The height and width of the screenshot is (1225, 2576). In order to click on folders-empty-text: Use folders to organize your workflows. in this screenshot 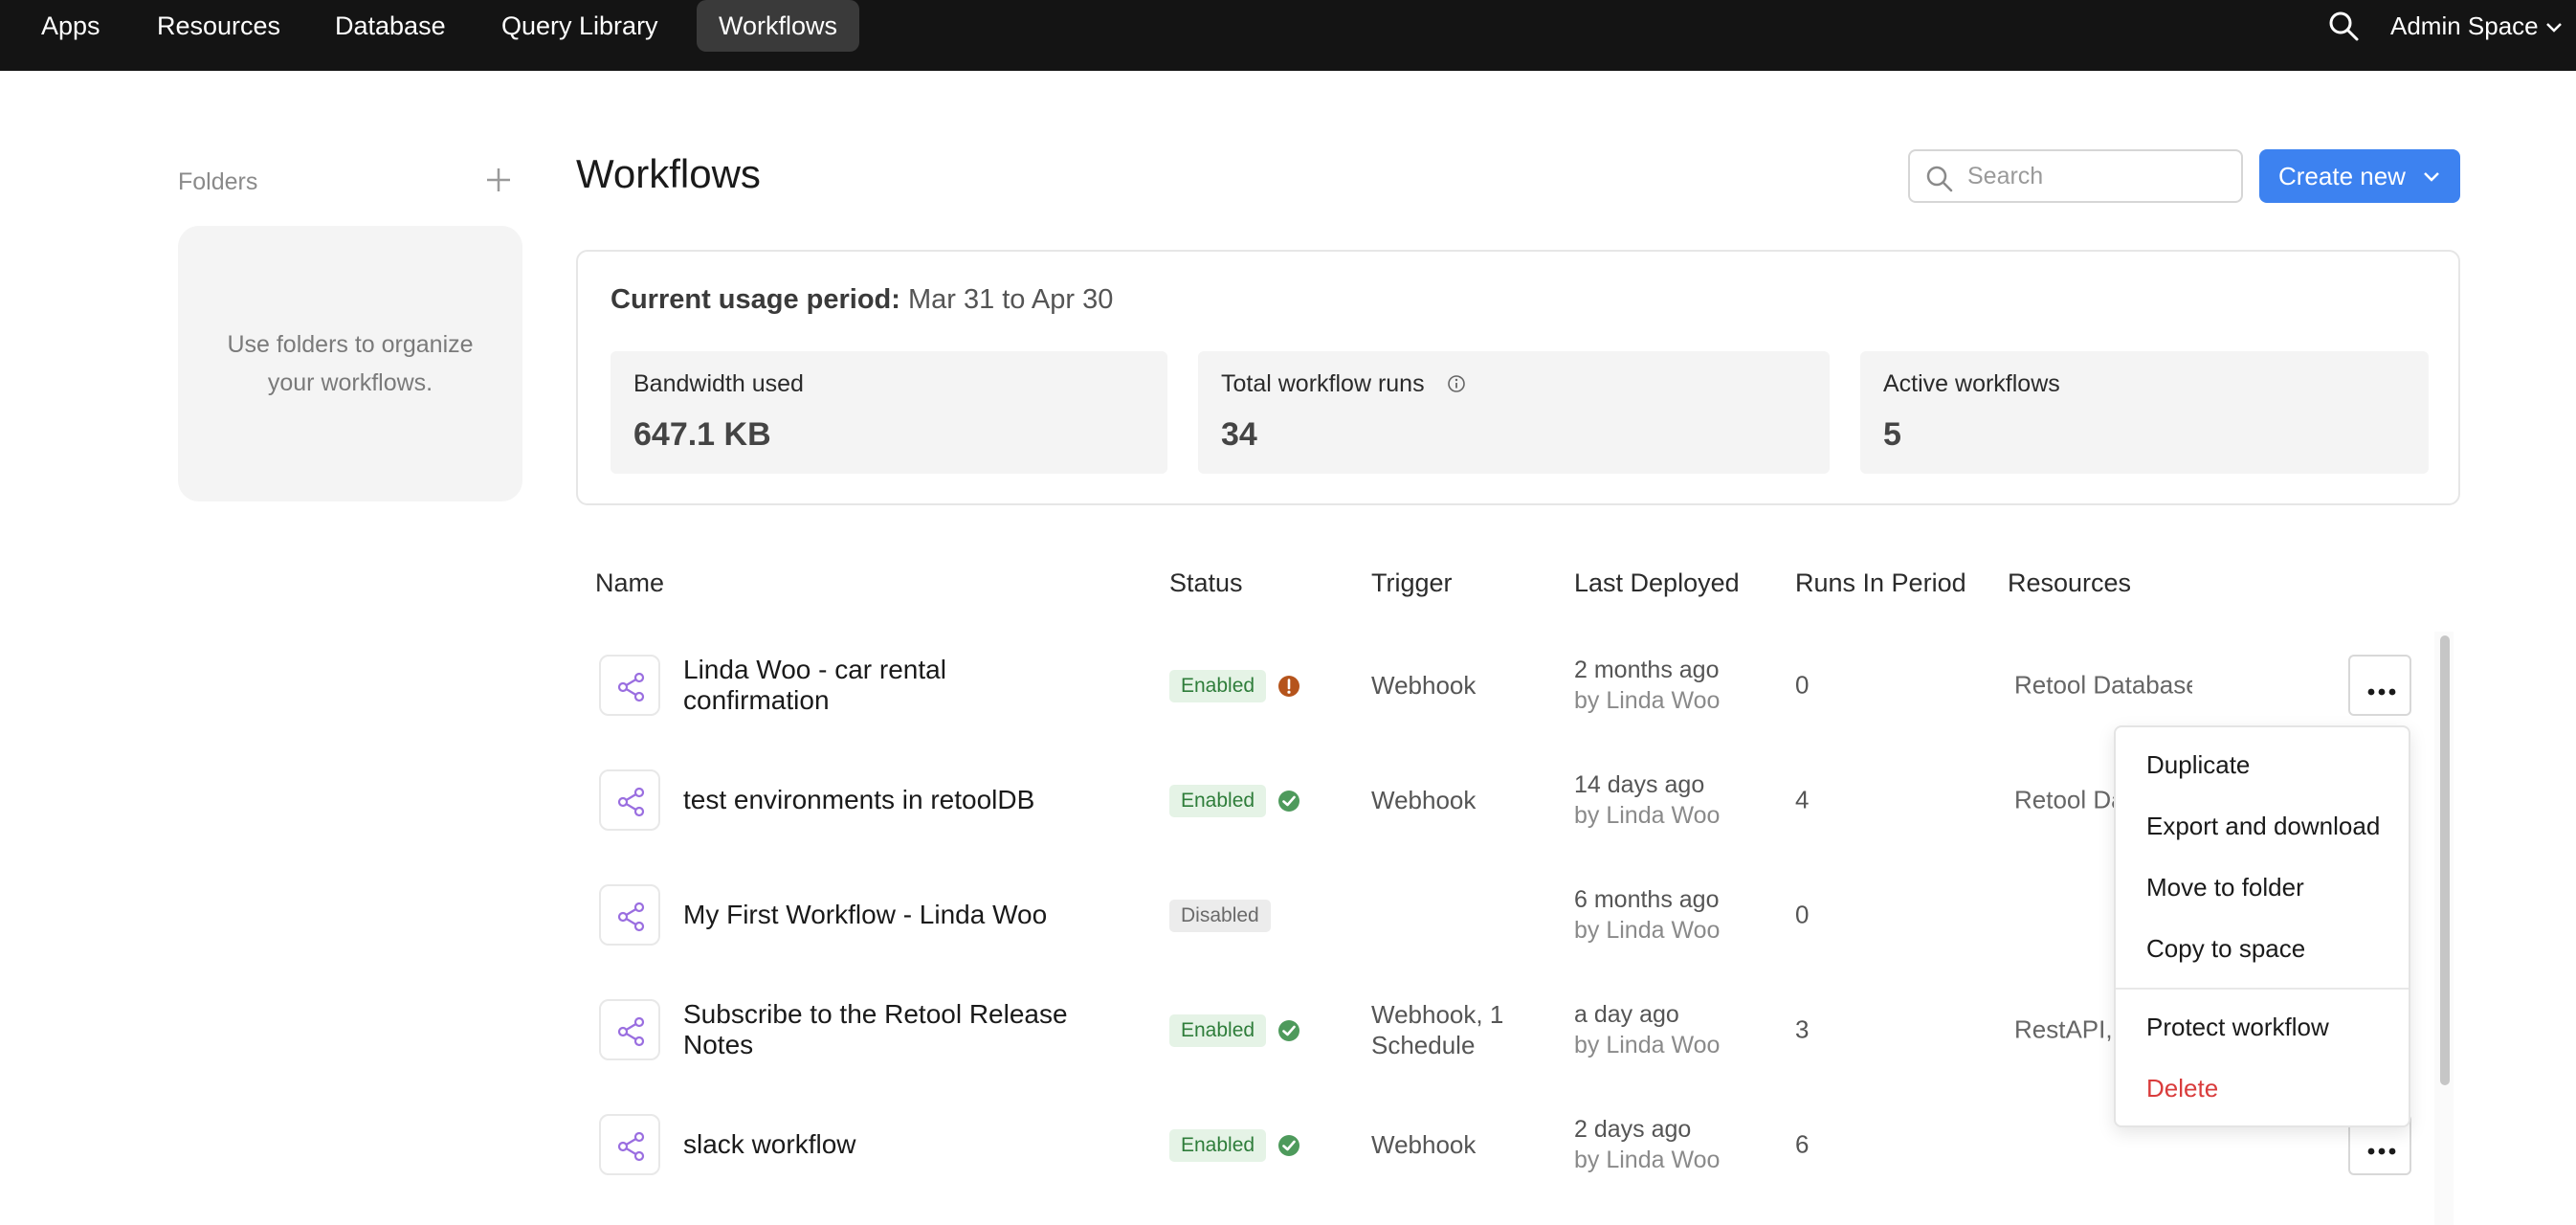, I will do `click(350, 363)`.